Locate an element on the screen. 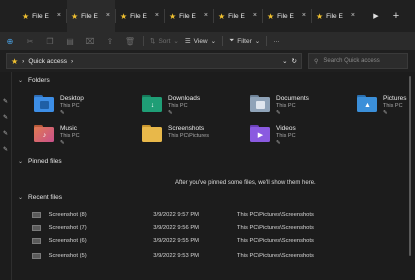 The width and height of the screenshot is (415, 280). view-label: View is located at coordinates (200, 41).